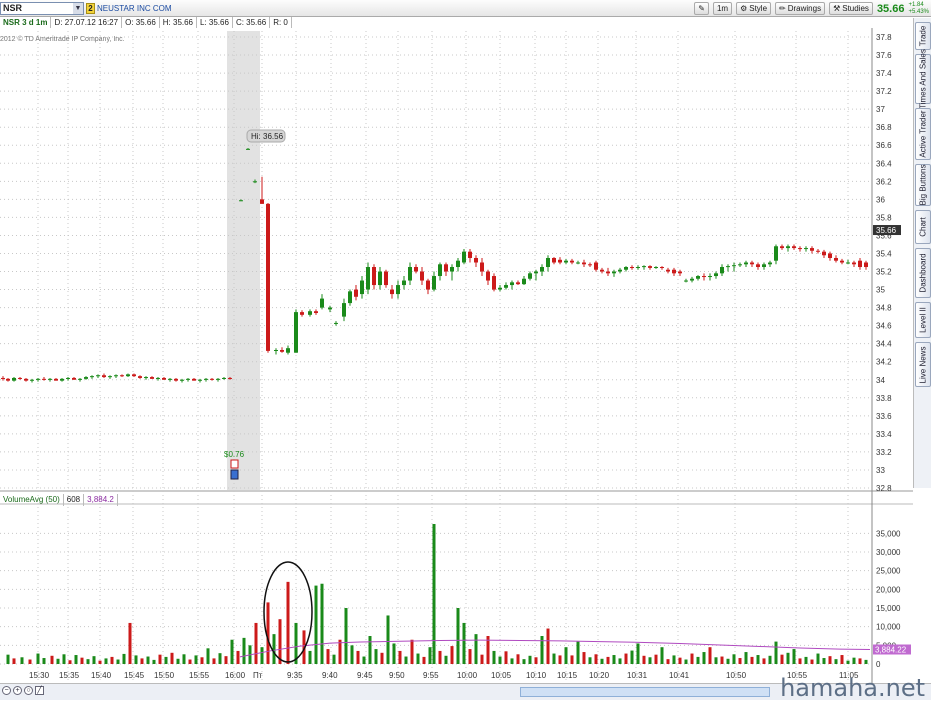  What do you see at coordinates (891, 649) in the screenshot?
I see `volume-avg-marker-label: 3,884.22` at bounding box center [891, 649].